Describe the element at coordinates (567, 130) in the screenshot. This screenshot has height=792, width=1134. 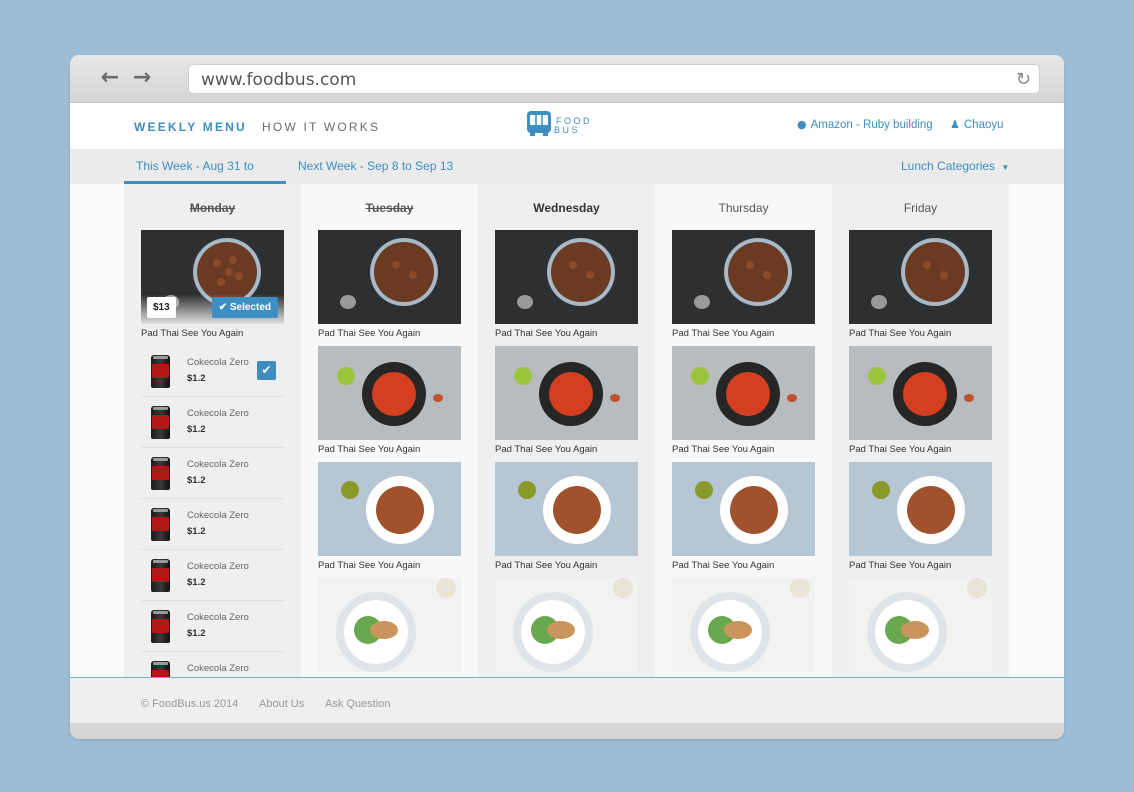
I see `logo-text-bus: BUS` at that location.